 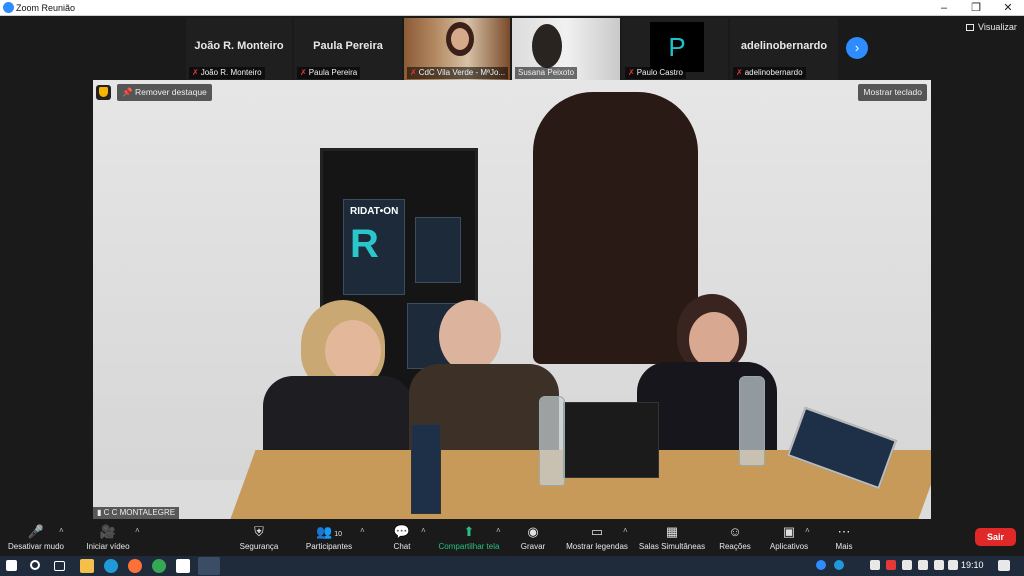 I want to click on tablet-device, so click(x=426, y=469).